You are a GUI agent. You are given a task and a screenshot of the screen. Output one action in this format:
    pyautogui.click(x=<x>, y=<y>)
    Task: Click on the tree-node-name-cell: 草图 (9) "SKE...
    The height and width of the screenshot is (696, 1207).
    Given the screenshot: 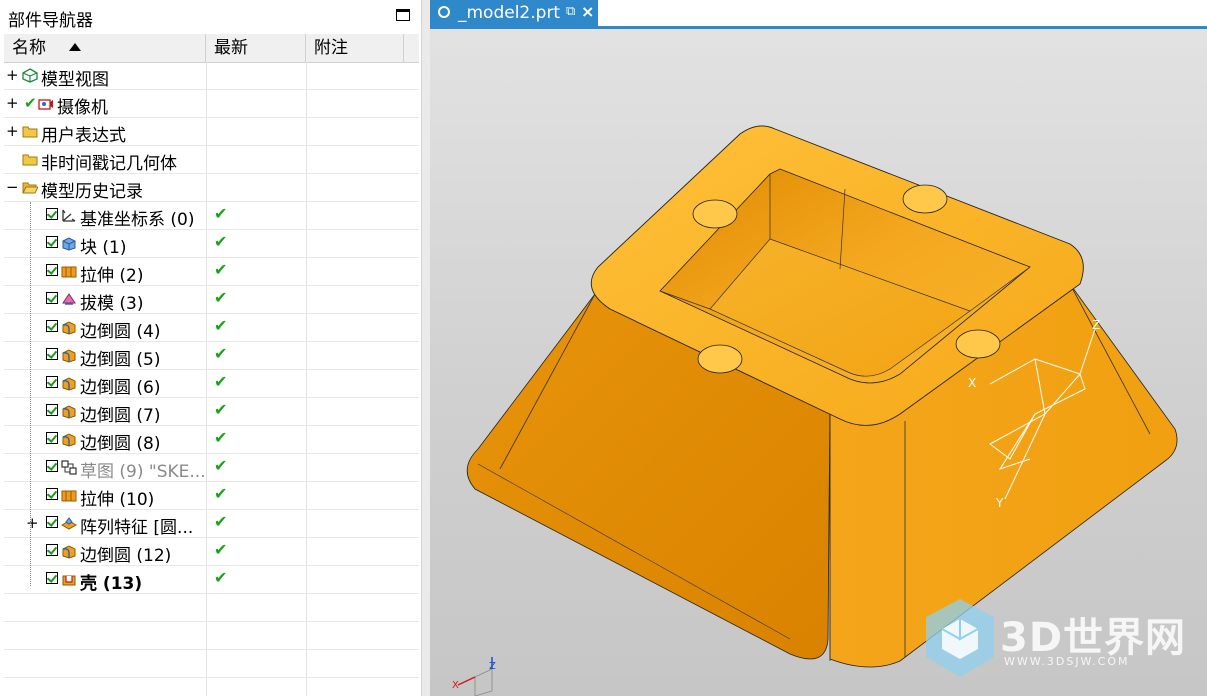 What is the action you would take?
    pyautogui.click(x=105, y=468)
    